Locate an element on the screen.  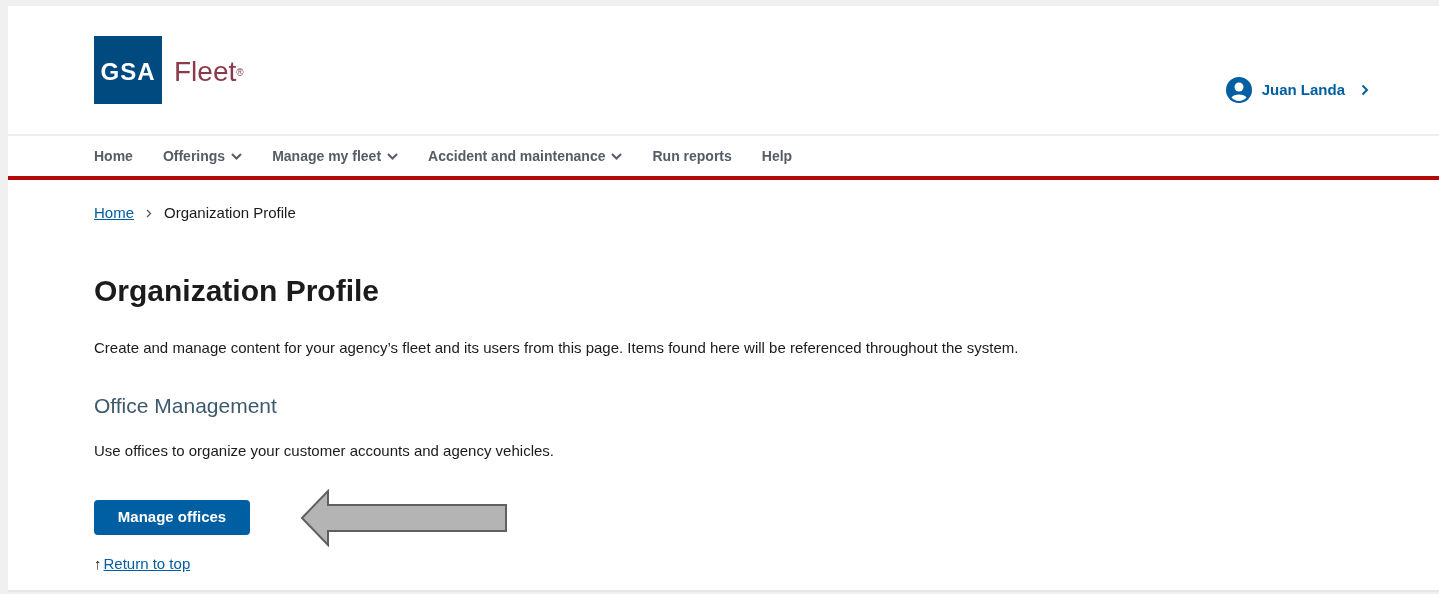
section-heading: Office Management is located at coordinates (186, 406).